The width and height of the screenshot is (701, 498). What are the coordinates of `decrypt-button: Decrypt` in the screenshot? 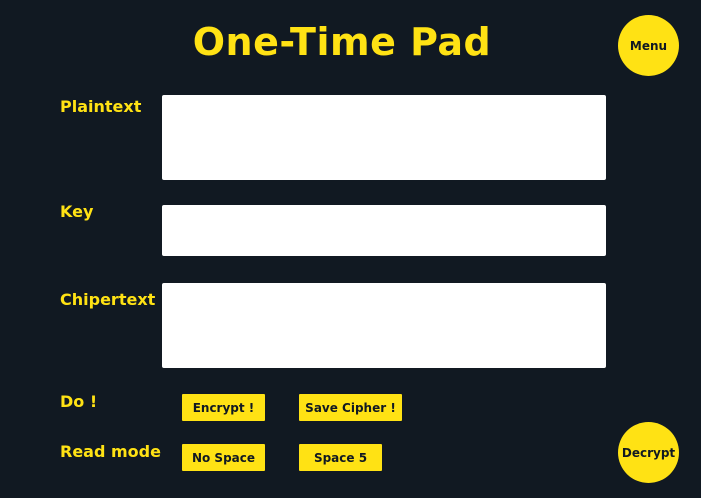 It's located at (648, 452).